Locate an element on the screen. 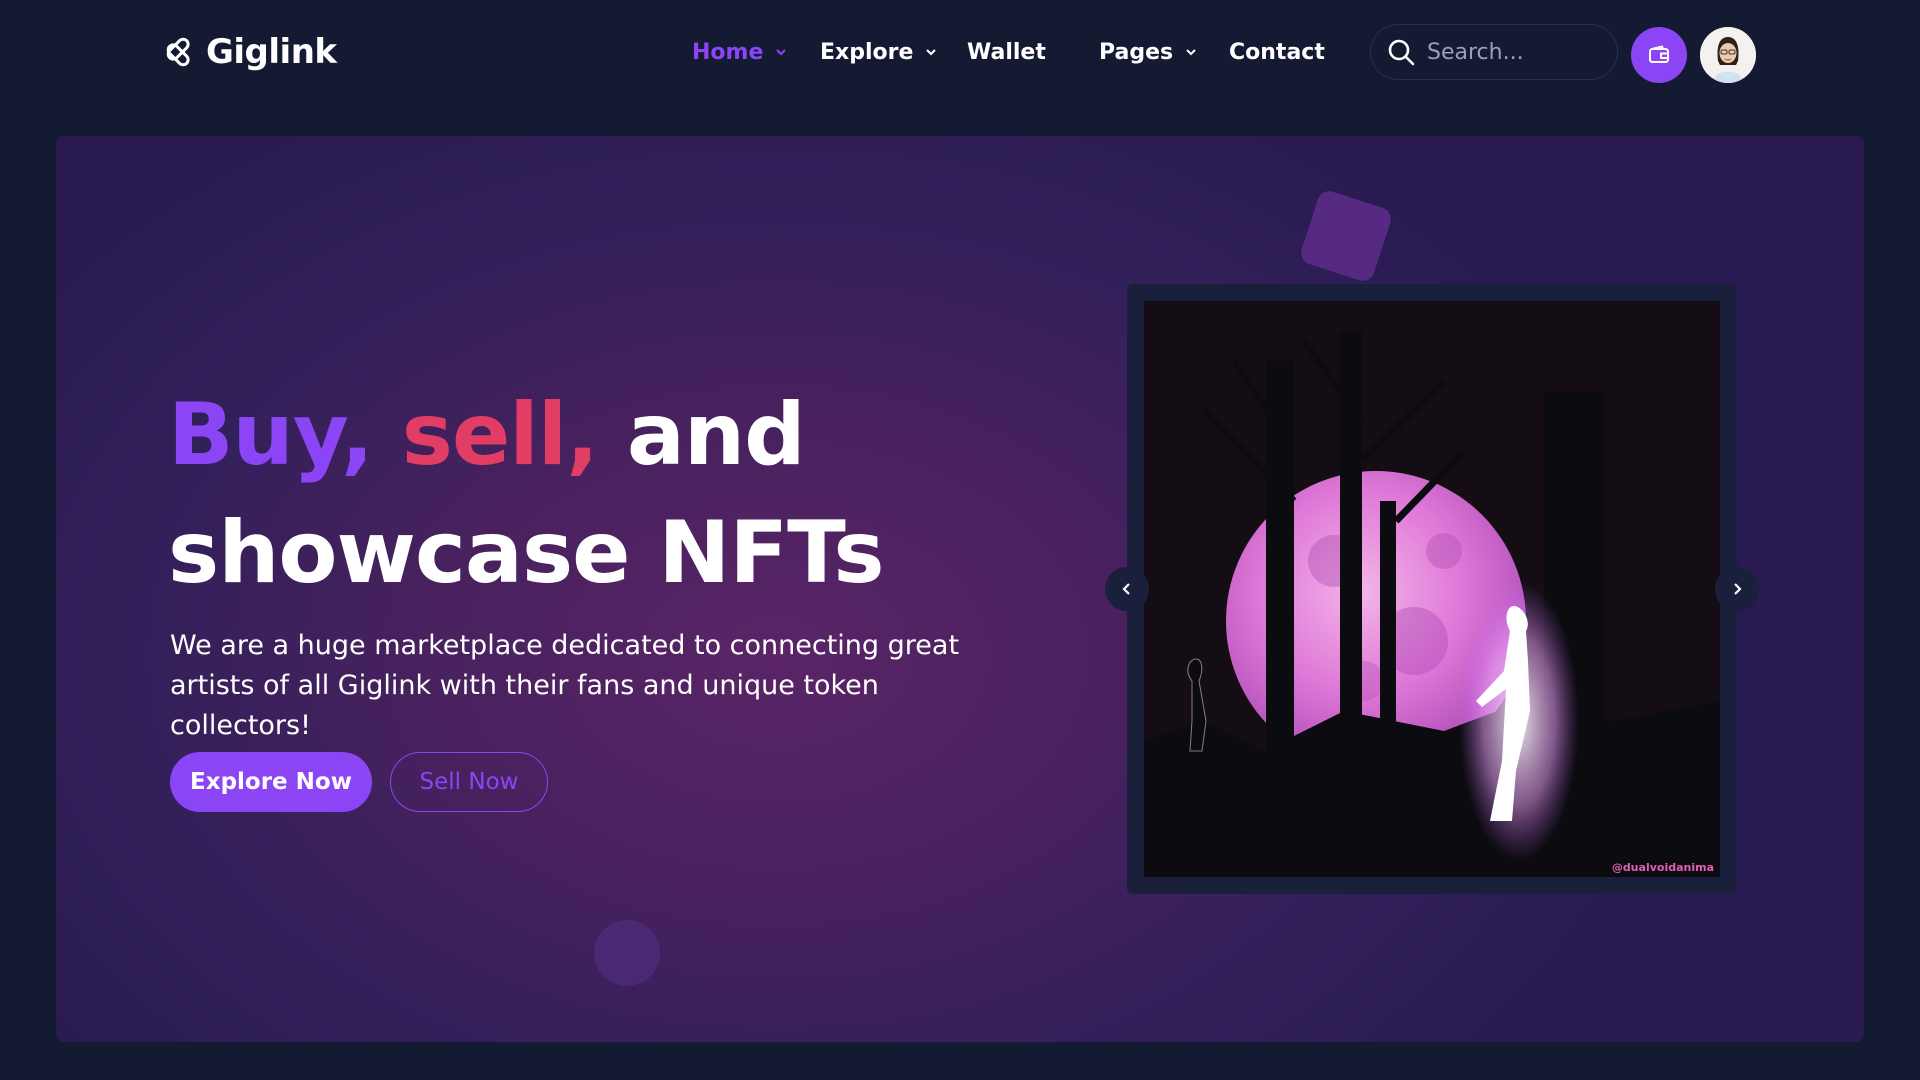 This screenshot has width=1920, height=1080. chevron-right-icon is located at coordinates (1738, 589).